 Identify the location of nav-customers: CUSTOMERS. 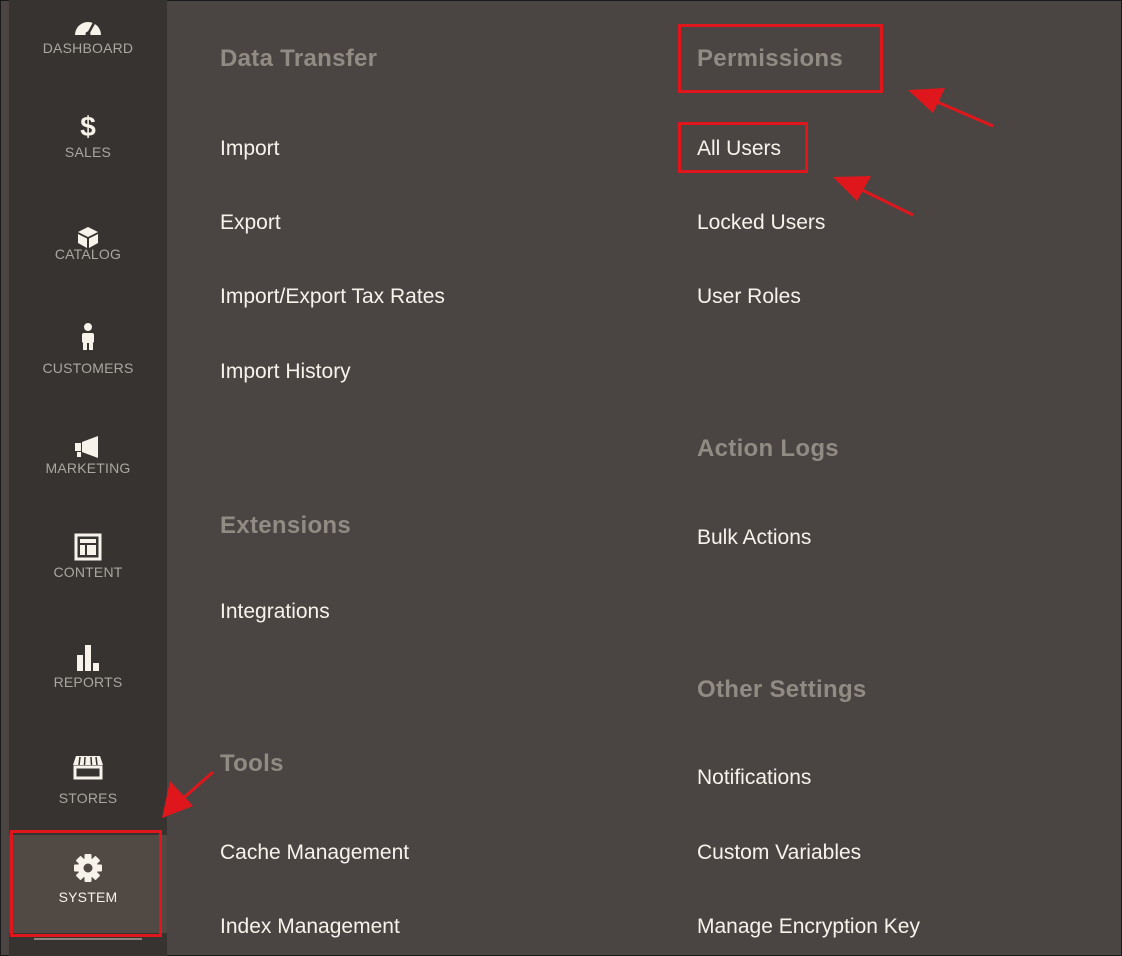
(88, 357).